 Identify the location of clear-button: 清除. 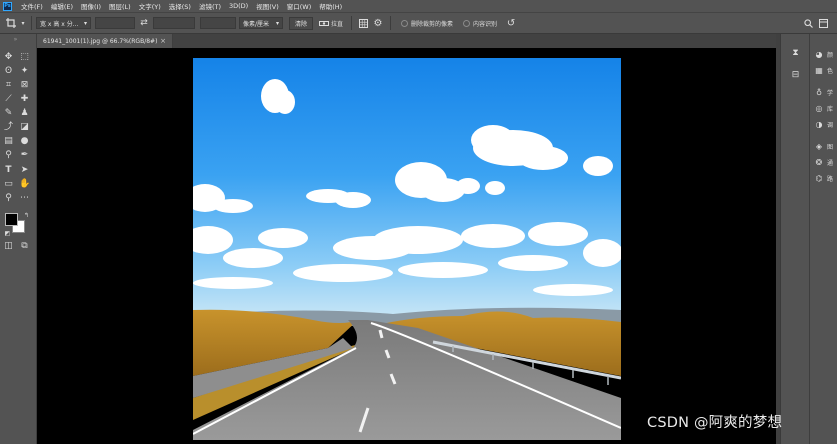
(301, 23).